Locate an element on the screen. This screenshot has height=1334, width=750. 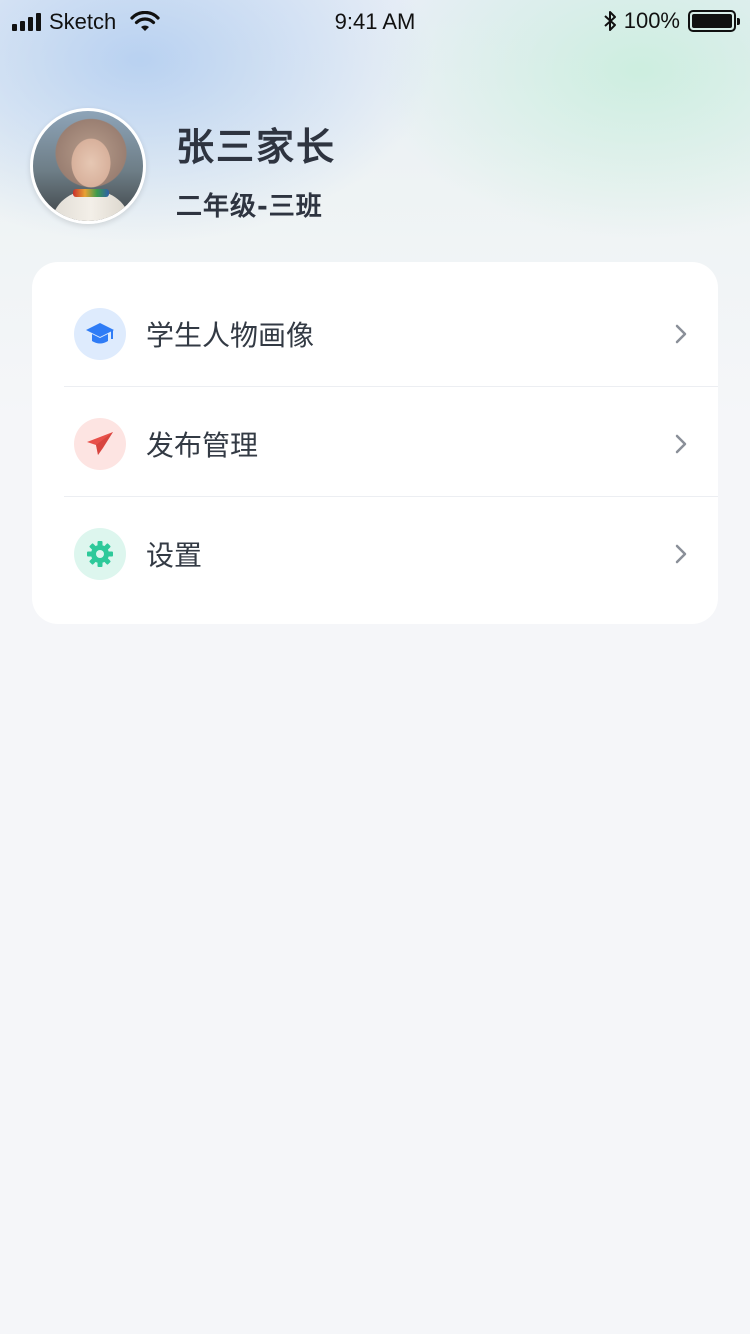
status-bar: Sketch 9:41 AM 100% is located at coordinates (375, 22).